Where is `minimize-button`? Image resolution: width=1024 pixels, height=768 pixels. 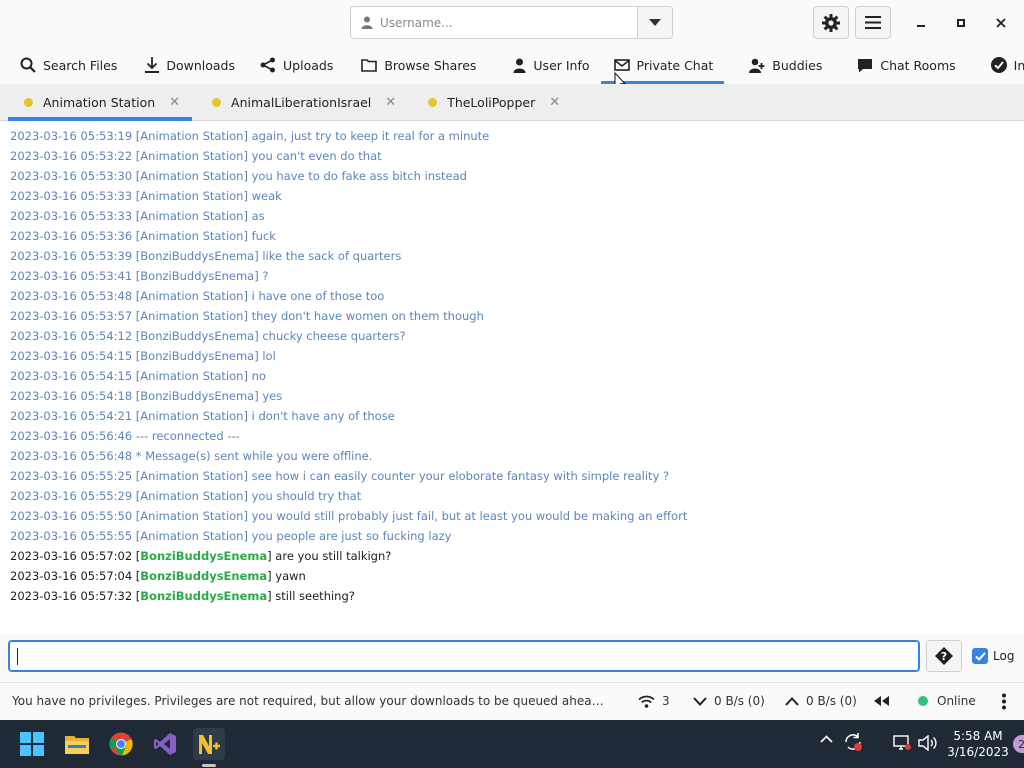
minimize-button is located at coordinates (921, 23).